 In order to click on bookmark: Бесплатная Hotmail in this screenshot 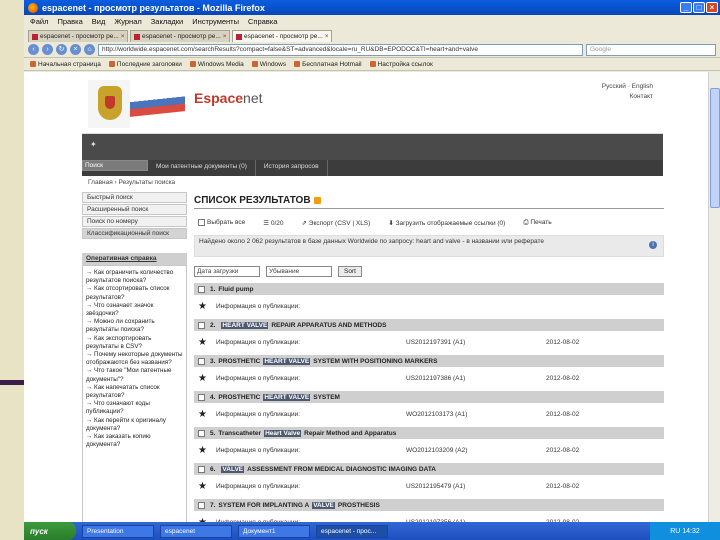, I will do `click(328, 64)`.